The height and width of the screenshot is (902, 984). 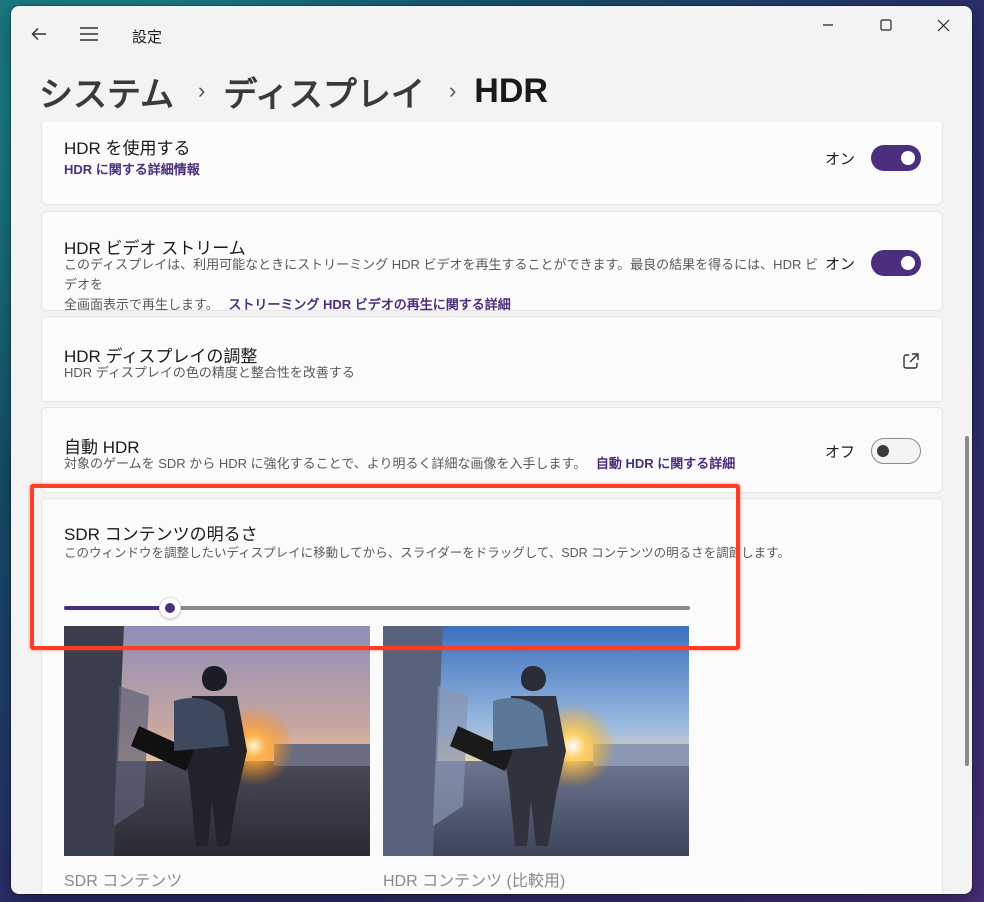 What do you see at coordinates (369, 304) in the screenshot?
I see `hdr-video-learn-more-link: ストリーミング HDR ビデオの再生に関する詳細` at bounding box center [369, 304].